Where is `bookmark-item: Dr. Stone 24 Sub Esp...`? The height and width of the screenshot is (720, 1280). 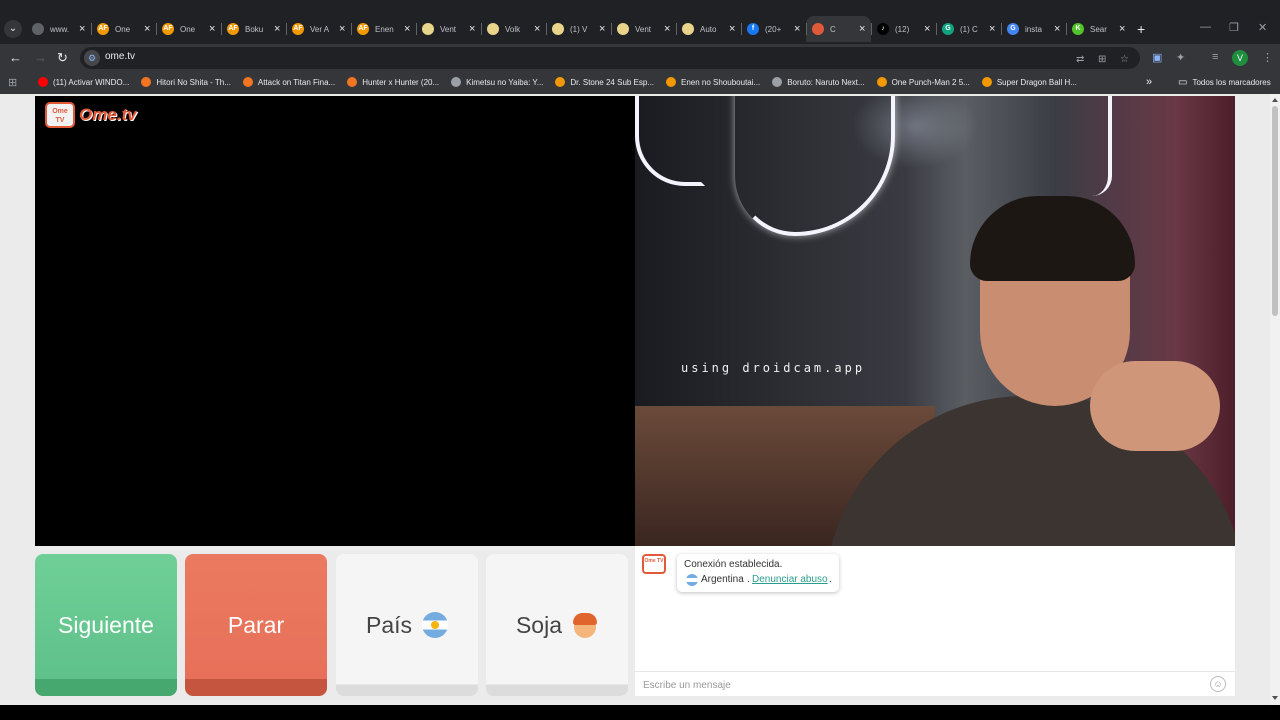
bookmark-item: Dr. Stone 24 Sub Esp... is located at coordinates (604, 82).